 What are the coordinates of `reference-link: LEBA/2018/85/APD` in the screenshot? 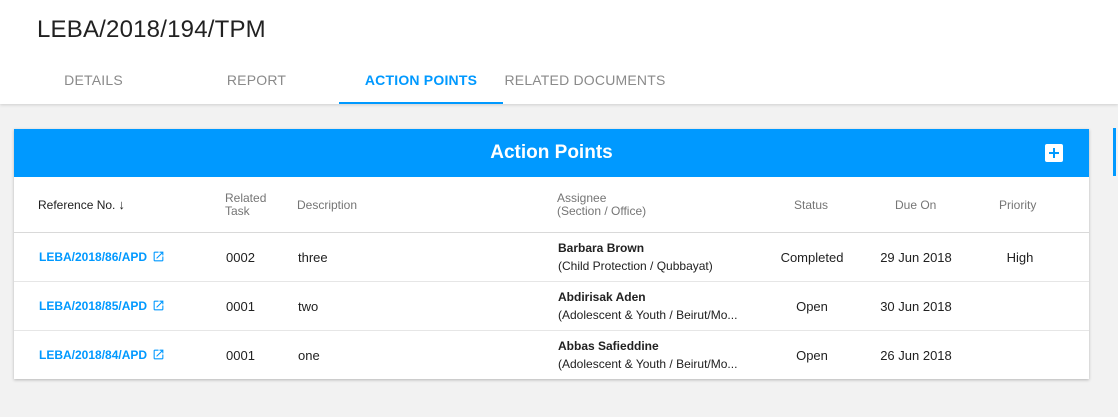 It's located at (93, 306).